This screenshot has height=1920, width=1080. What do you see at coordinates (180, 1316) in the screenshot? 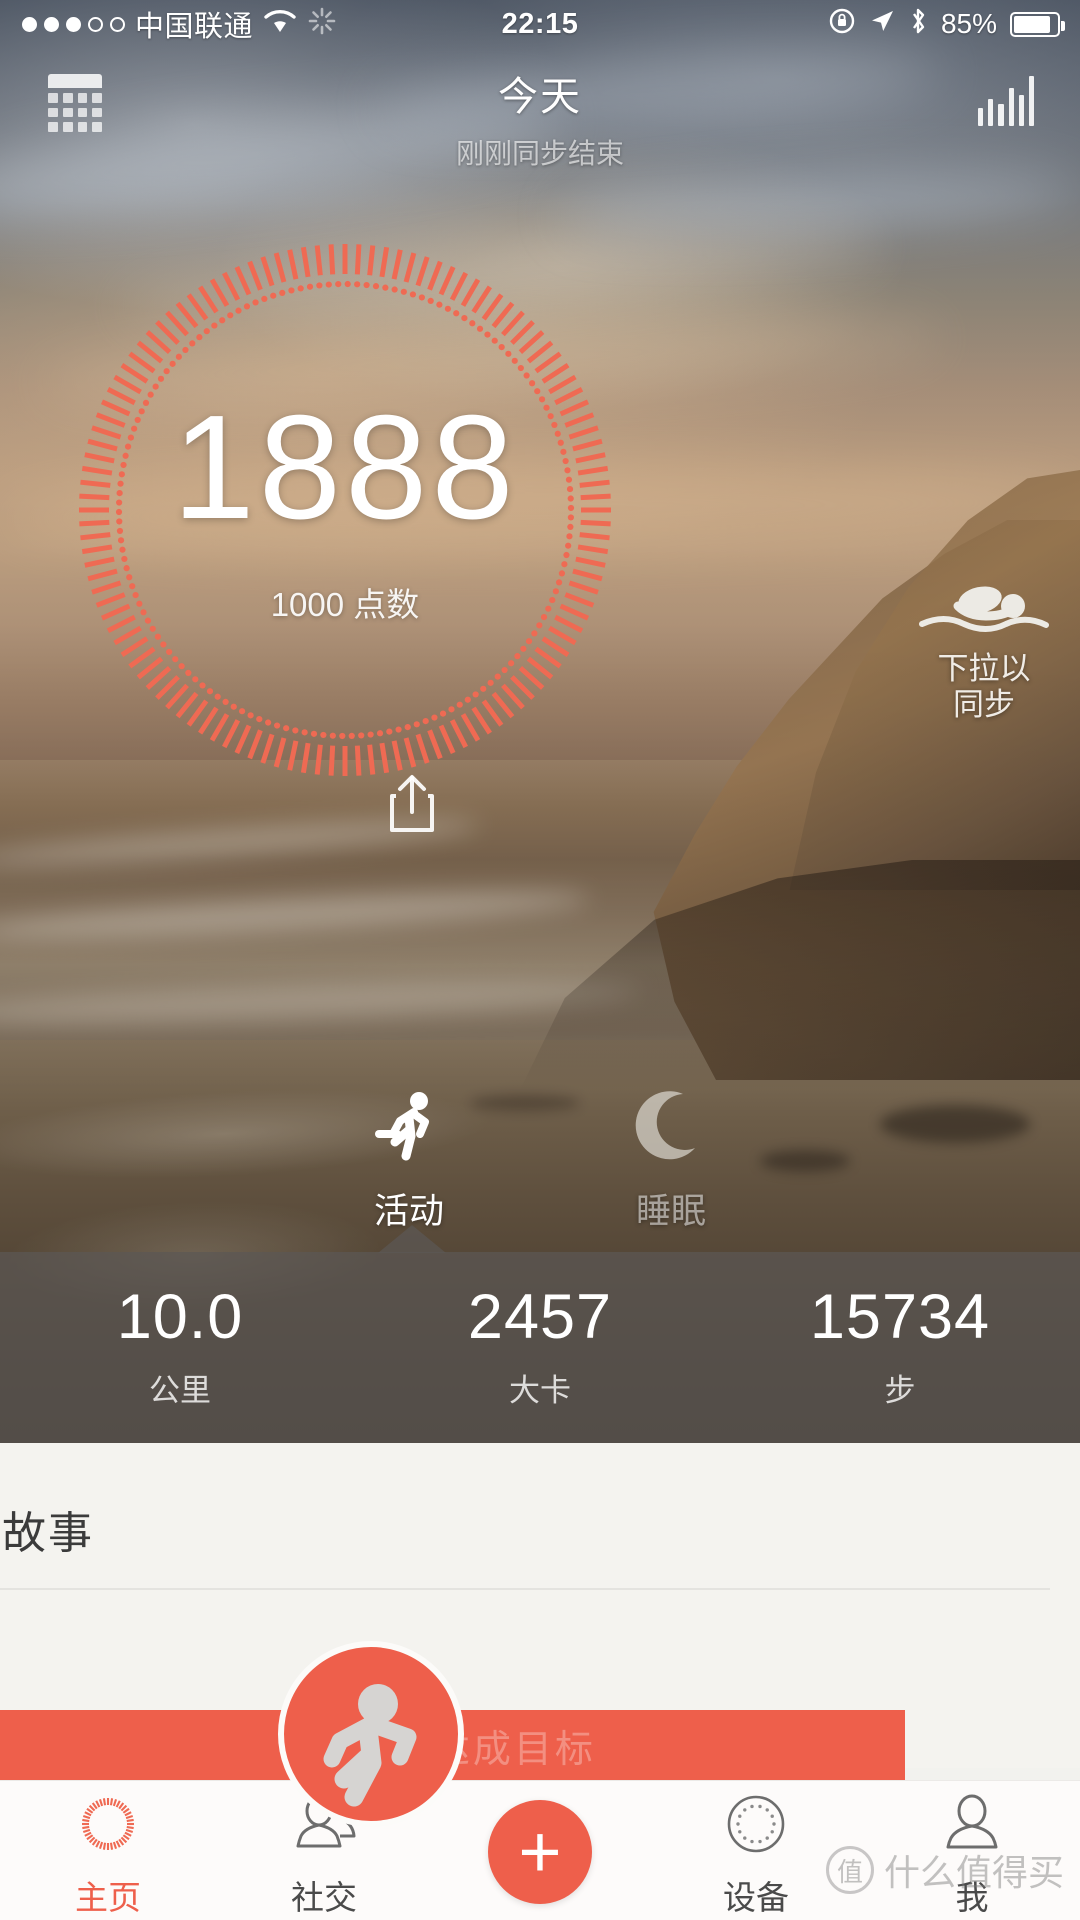
I see `stat-value: 10.0` at bounding box center [180, 1316].